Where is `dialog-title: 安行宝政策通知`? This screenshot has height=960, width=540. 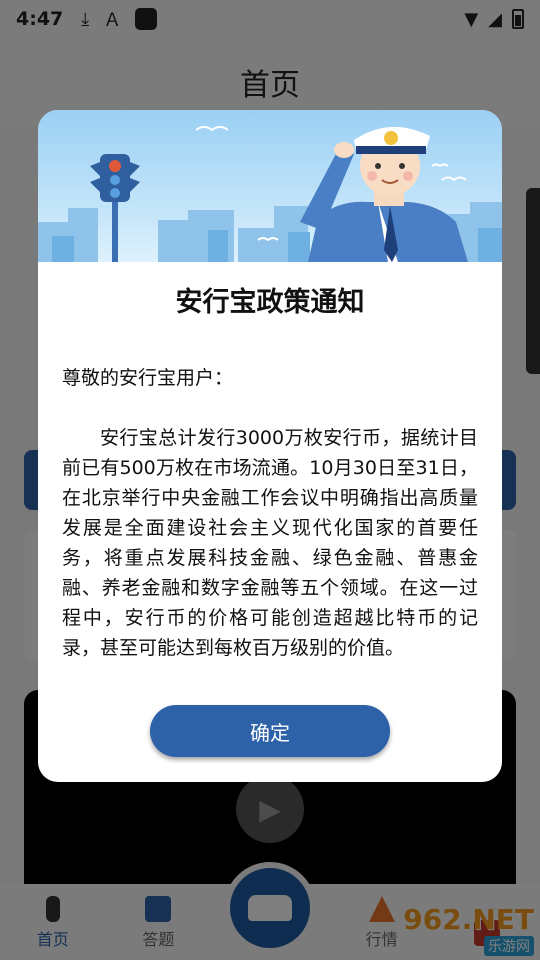 dialog-title: 安行宝政策通知 is located at coordinates (270, 302).